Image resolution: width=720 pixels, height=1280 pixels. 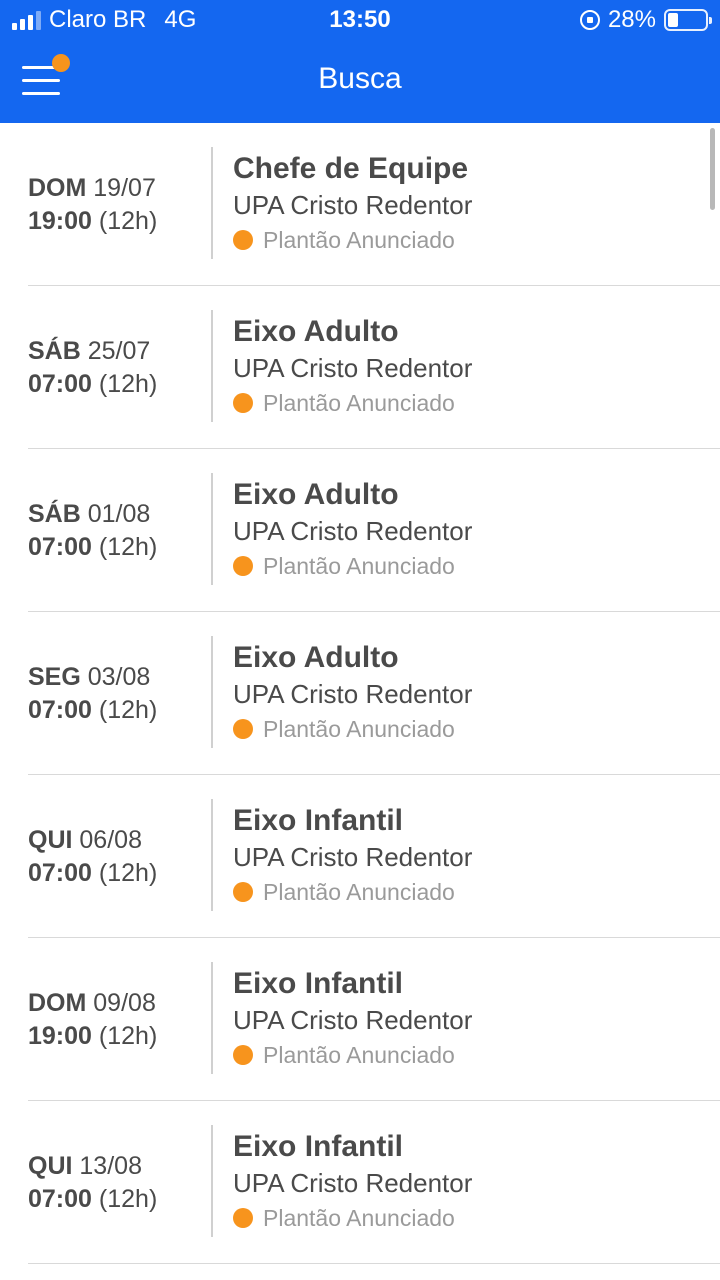 I want to click on status-right: 28%, so click(x=645, y=20).